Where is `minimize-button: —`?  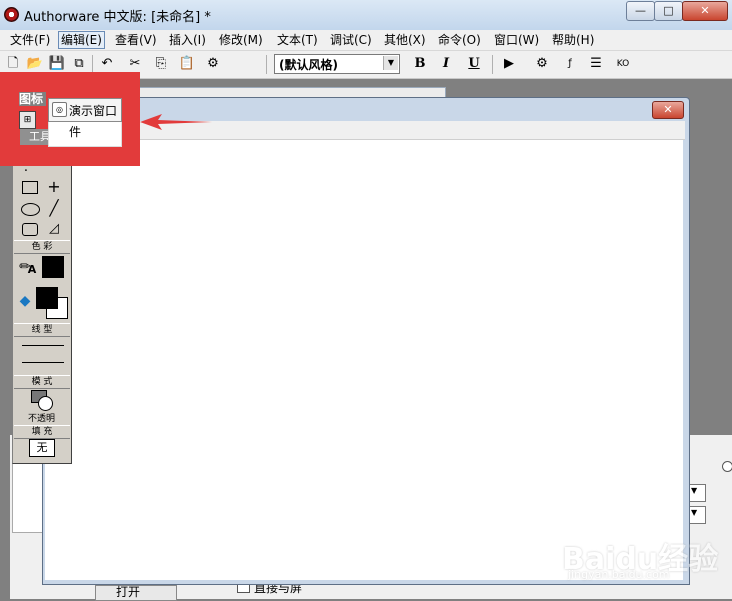
minimize-button: — is located at coordinates (640, 11).